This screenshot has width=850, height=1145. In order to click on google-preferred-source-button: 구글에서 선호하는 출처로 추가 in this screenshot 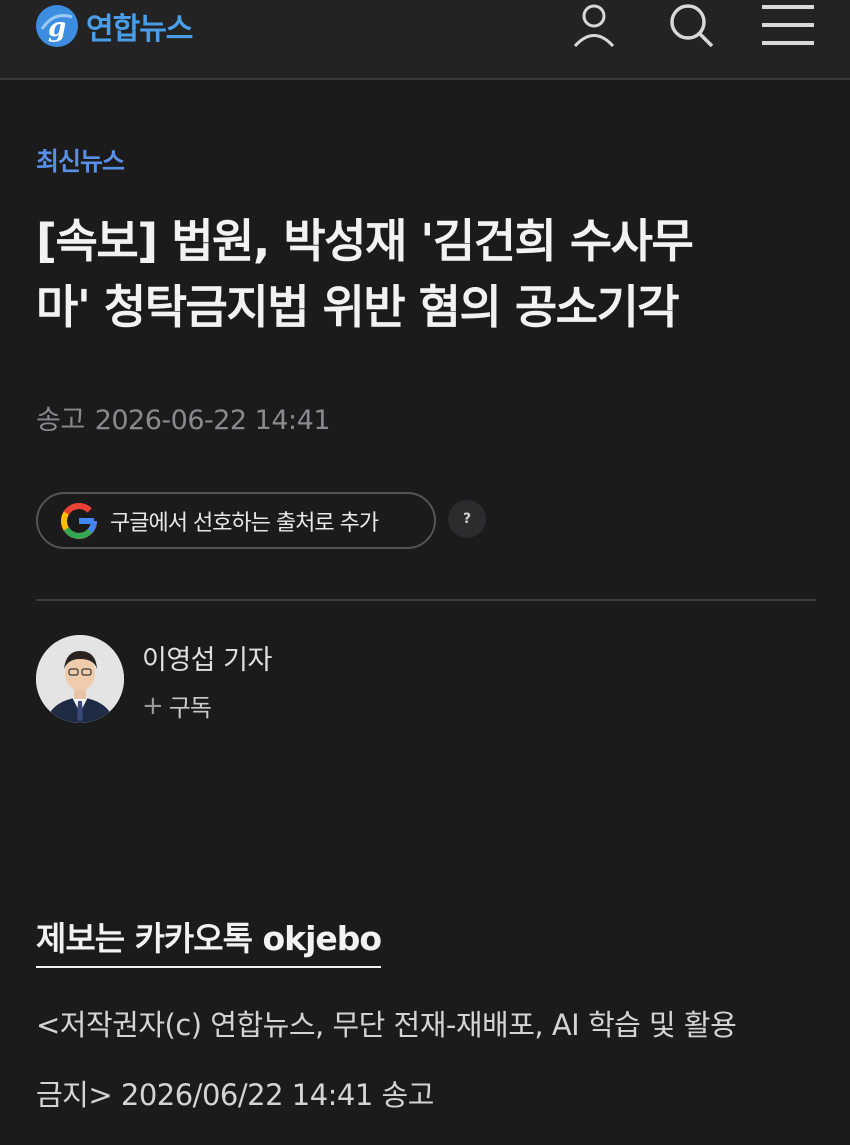, I will do `click(236, 520)`.